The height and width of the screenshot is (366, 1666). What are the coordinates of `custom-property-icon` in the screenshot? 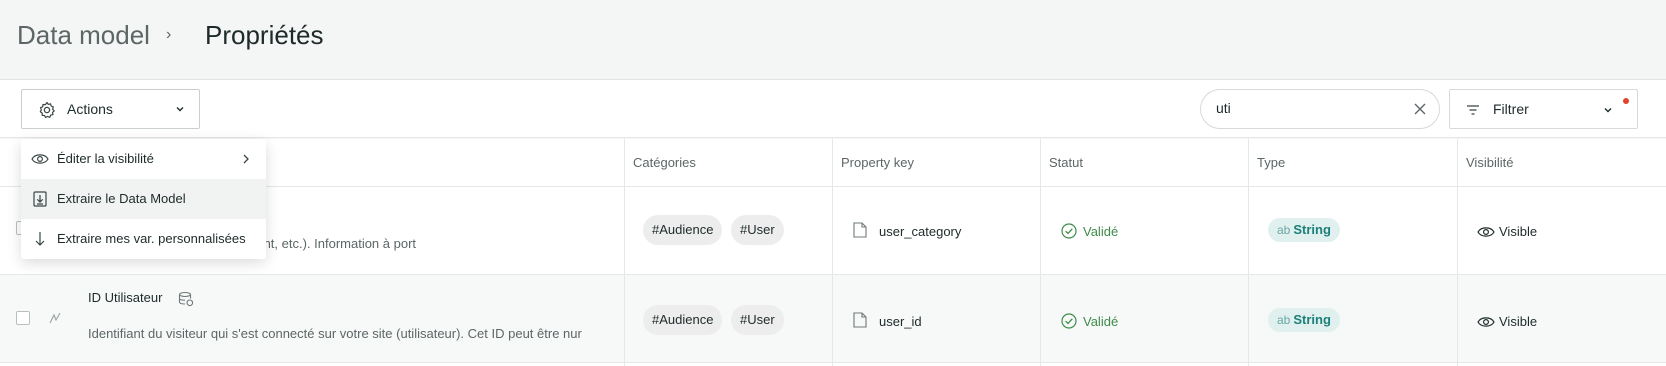 It's located at (55, 318).